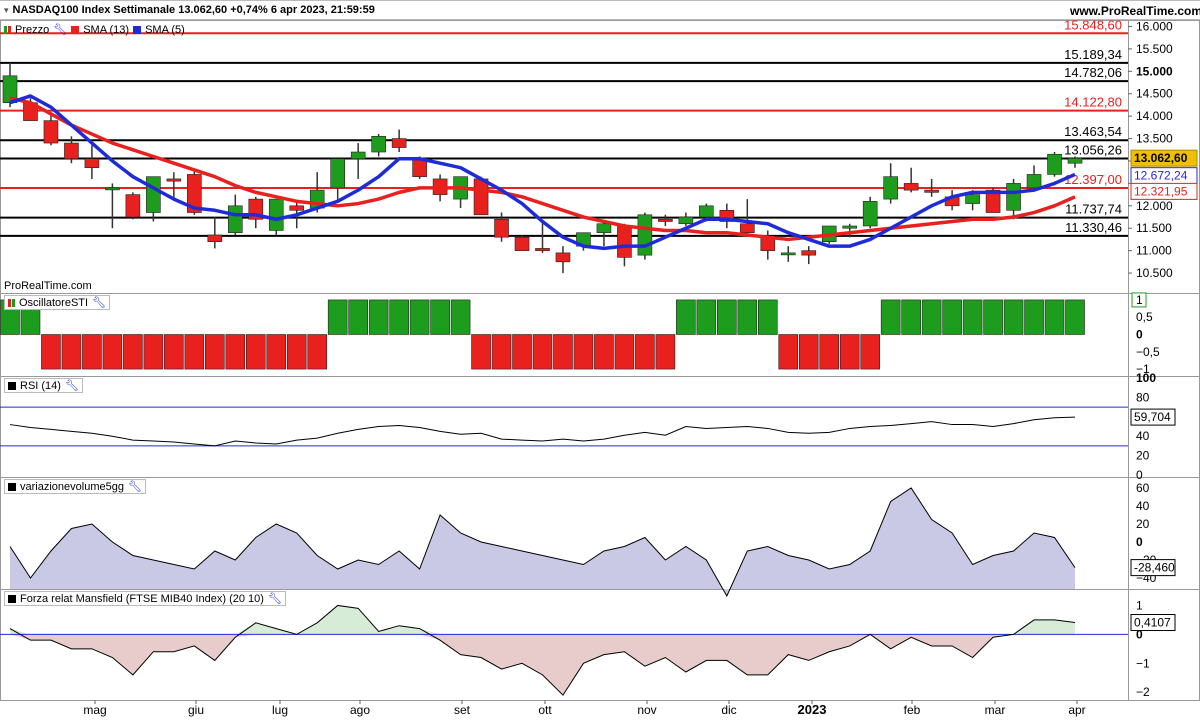 The height and width of the screenshot is (725, 1200). What do you see at coordinates (1143, 456) in the screenshot?
I see `rsi-tick-4: 20` at bounding box center [1143, 456].